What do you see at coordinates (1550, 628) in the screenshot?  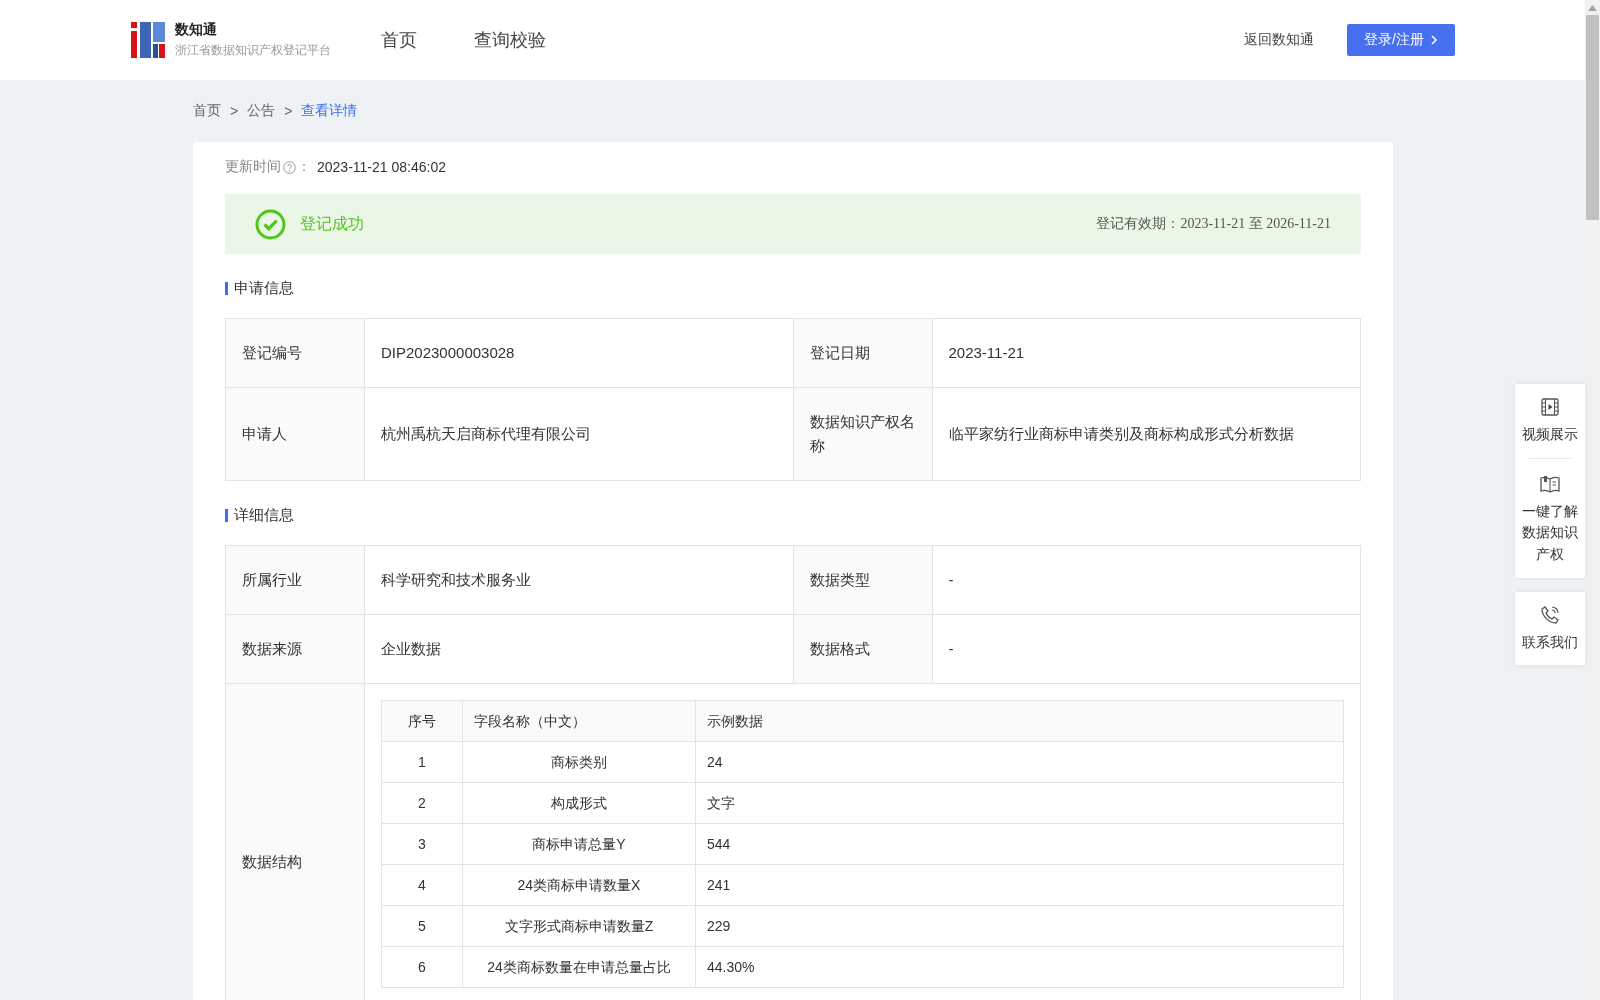 I see `float-menu-item: 联系我们` at bounding box center [1550, 628].